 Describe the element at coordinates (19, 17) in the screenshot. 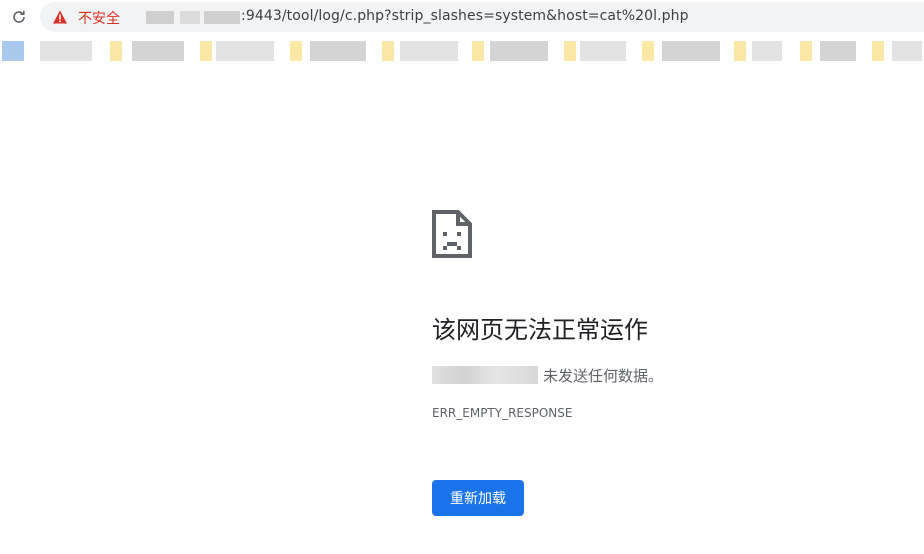

I see `reload-icon` at that location.